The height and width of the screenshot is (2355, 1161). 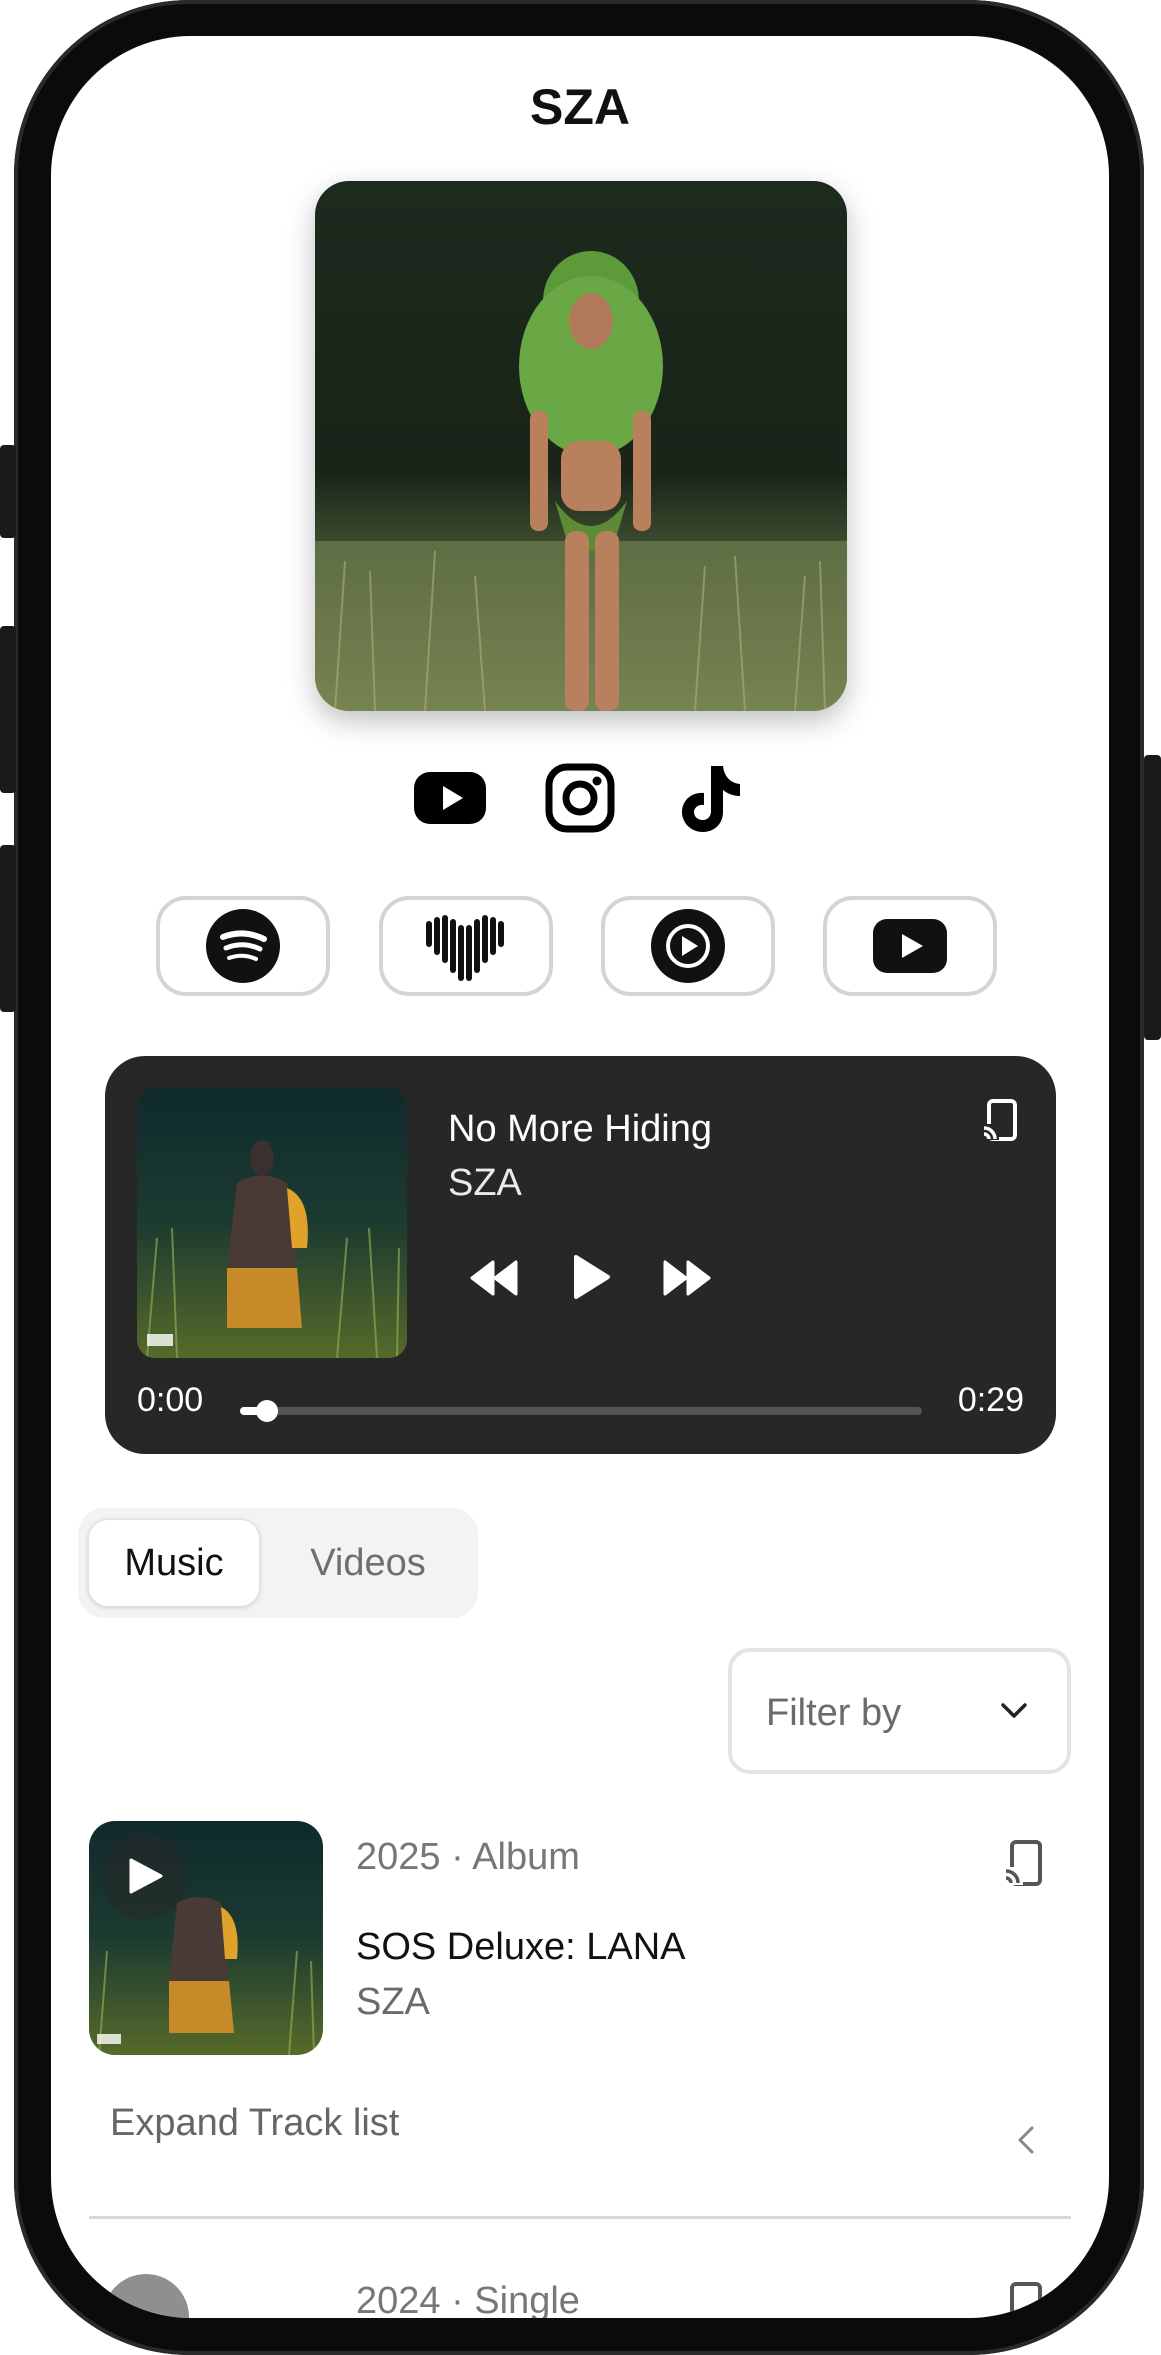 I want to click on youtube-music-button, so click(x=688, y=946).